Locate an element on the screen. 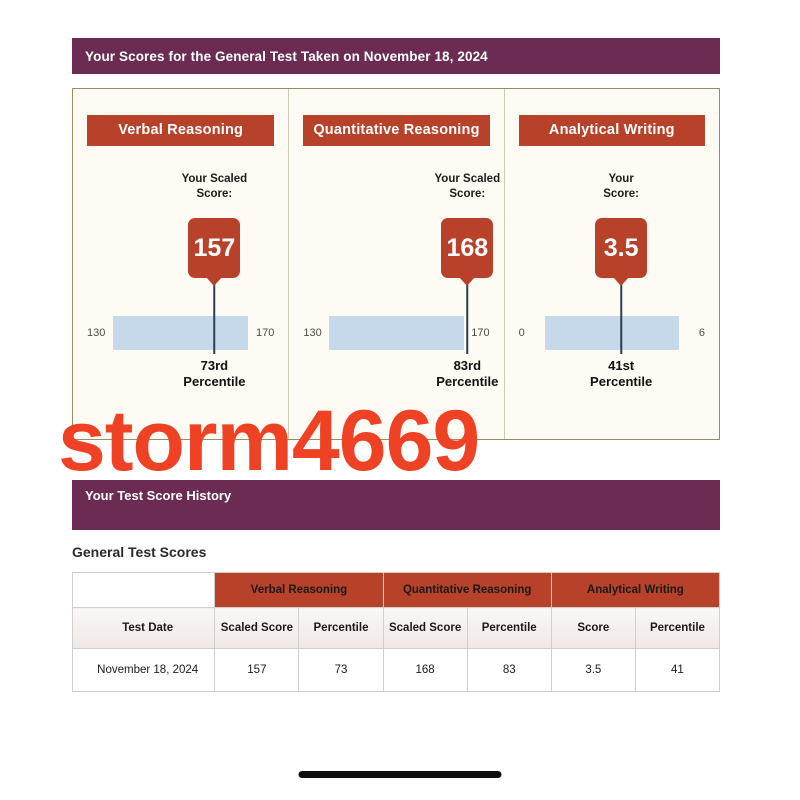 This screenshot has height=800, width=800. table-header-quant-scaled-score: Scaled Score is located at coordinates (425, 628).